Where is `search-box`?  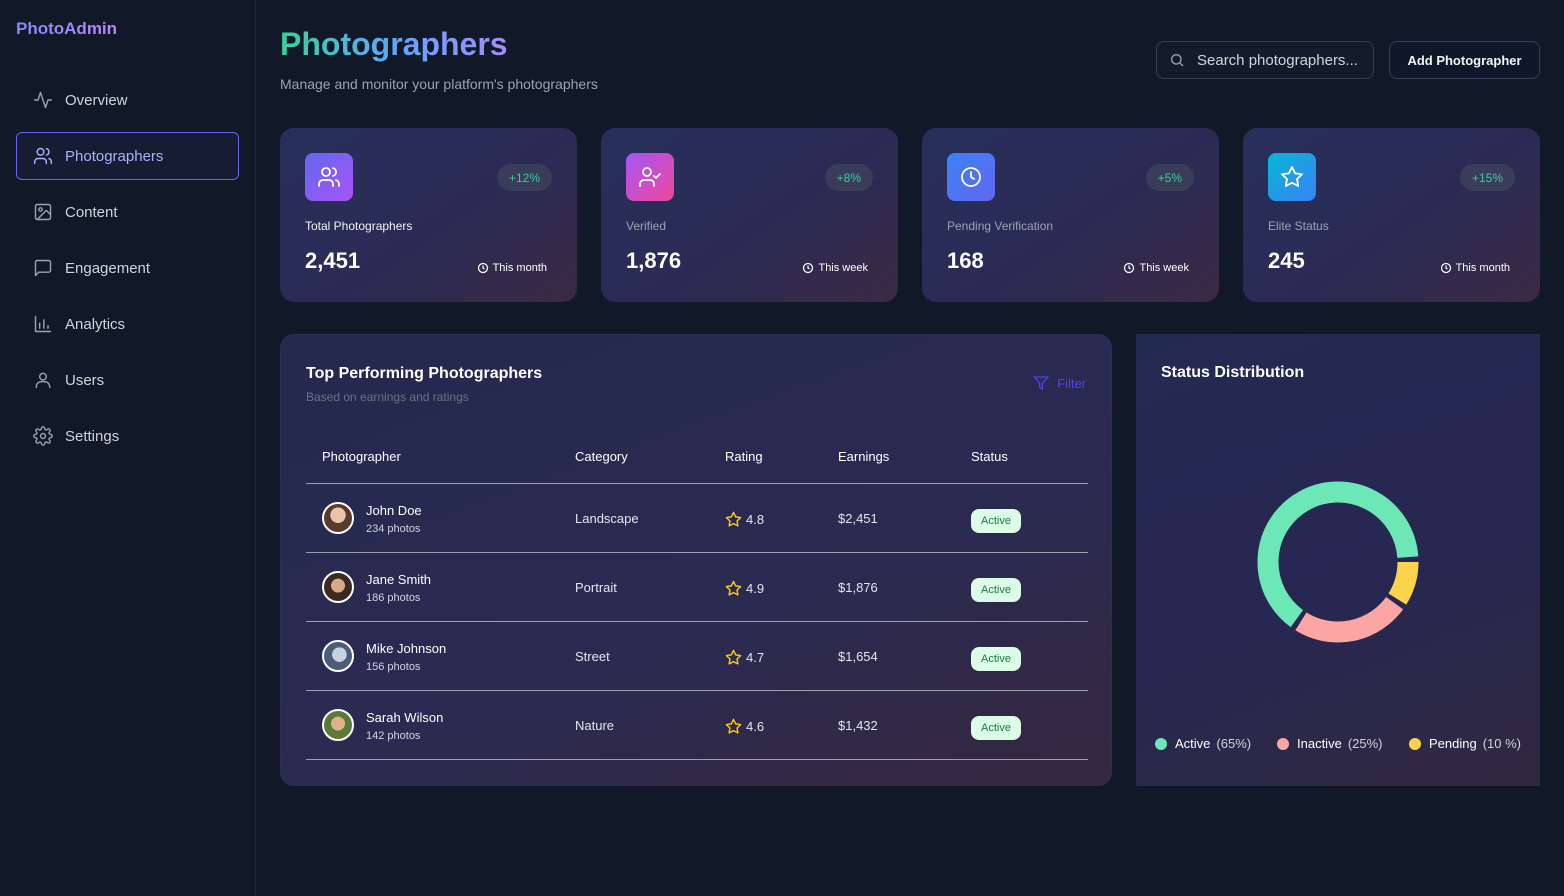
search-box is located at coordinates (1265, 60).